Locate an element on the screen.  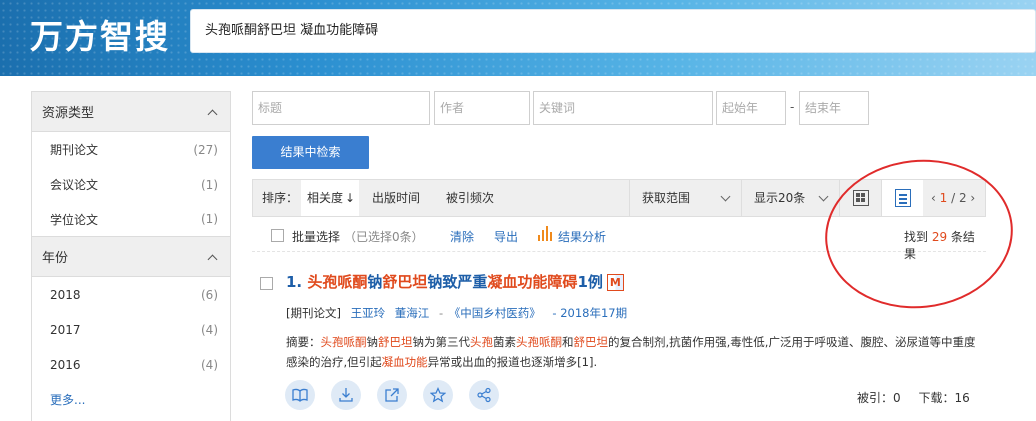
end-year-input: 结束年 is located at coordinates (834, 108).